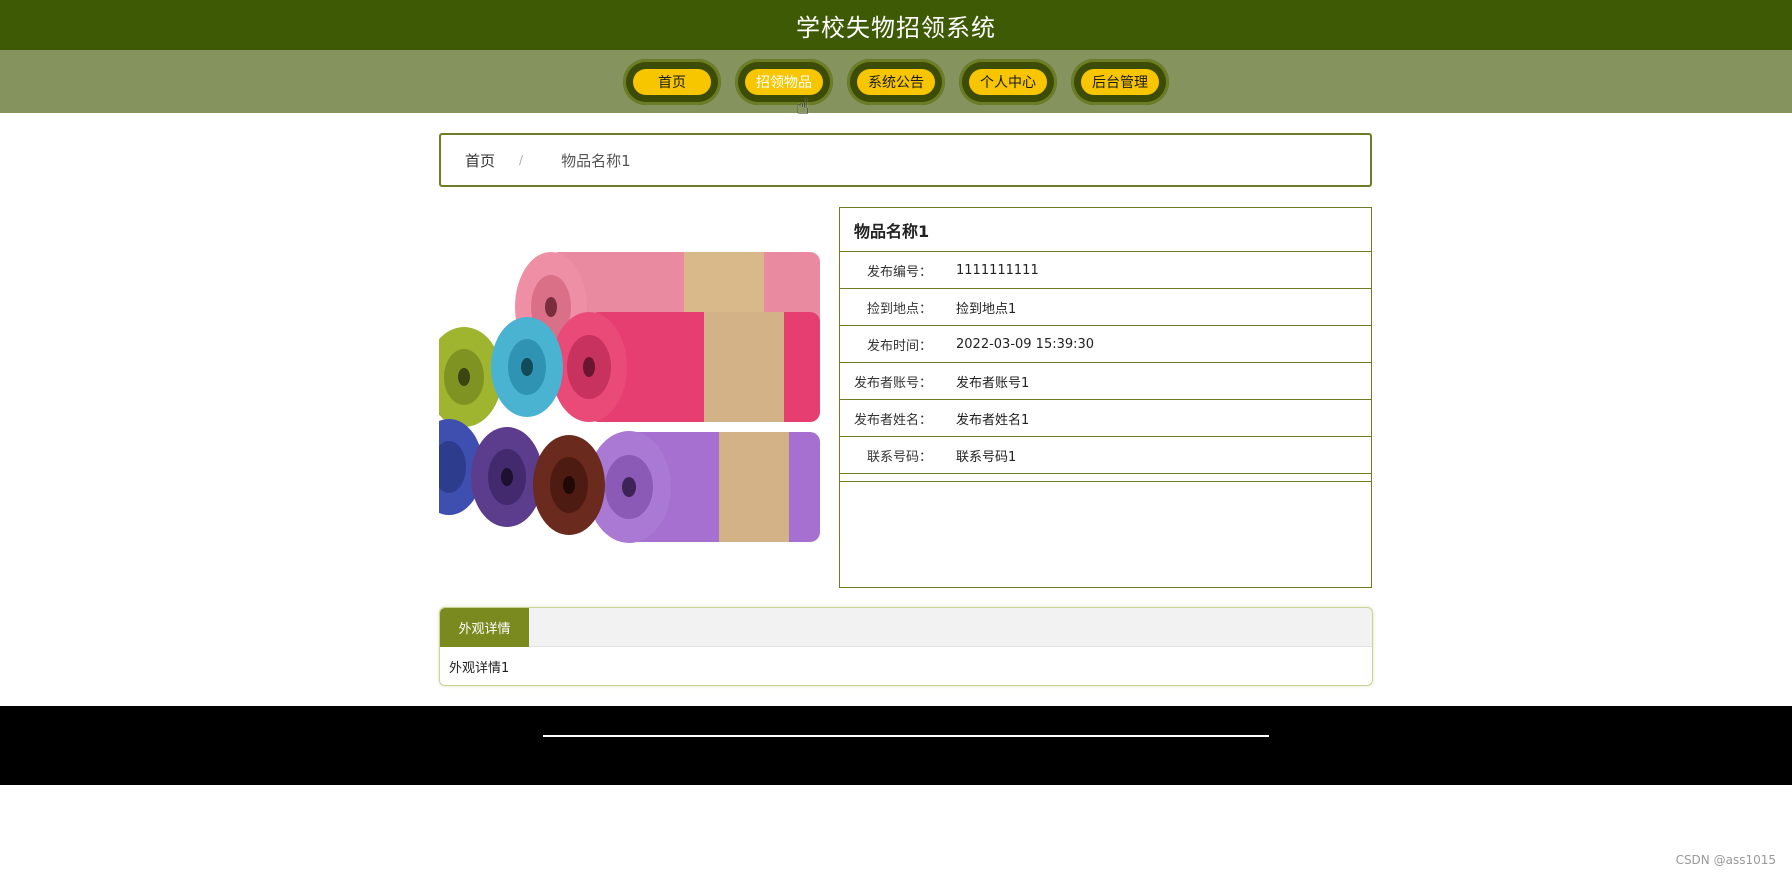 The width and height of the screenshot is (1792, 875). Describe the element at coordinates (596, 160) in the screenshot. I see `breadcrumb-current: 物品名称1` at that location.